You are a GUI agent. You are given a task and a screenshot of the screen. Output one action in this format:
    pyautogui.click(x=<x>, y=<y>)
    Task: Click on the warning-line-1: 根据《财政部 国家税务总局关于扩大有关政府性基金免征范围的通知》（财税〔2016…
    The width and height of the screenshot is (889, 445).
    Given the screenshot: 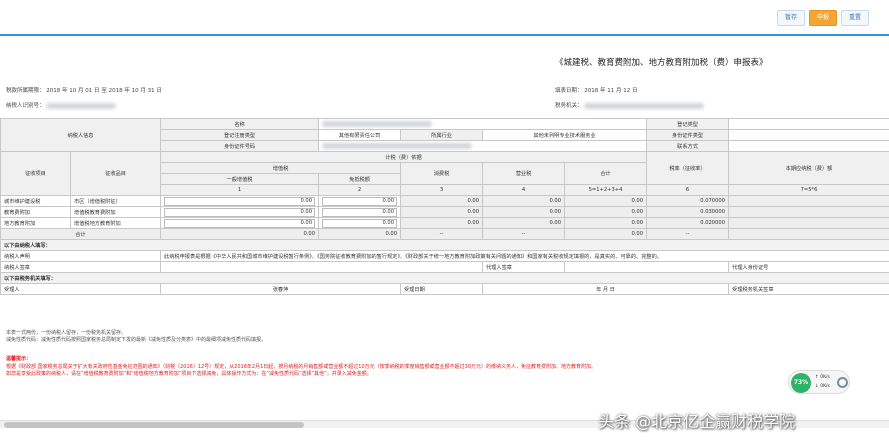 What is the action you would take?
    pyautogui.click(x=301, y=366)
    